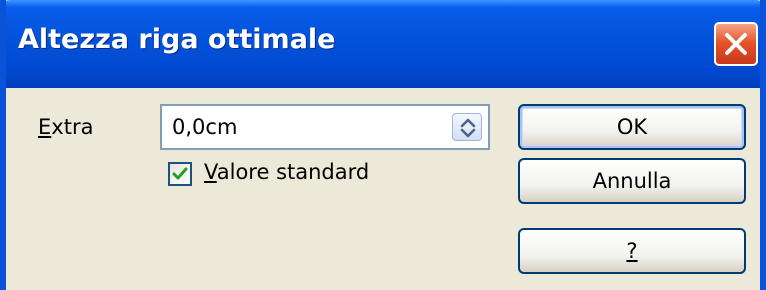 The height and width of the screenshot is (290, 766). I want to click on close-button, so click(736, 44).